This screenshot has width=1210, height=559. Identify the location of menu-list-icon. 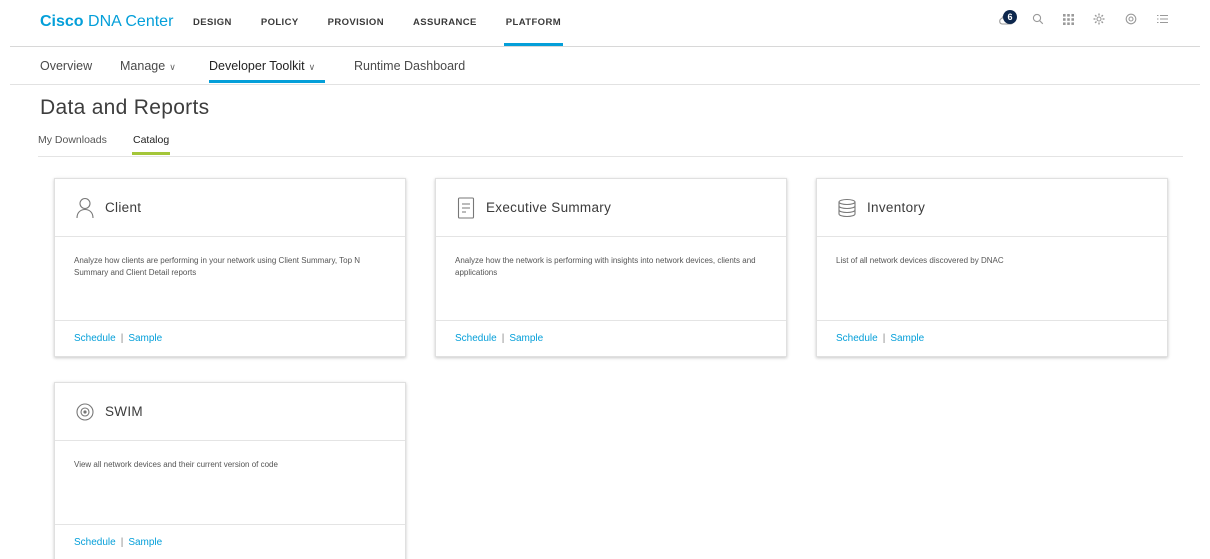
(1162, 19).